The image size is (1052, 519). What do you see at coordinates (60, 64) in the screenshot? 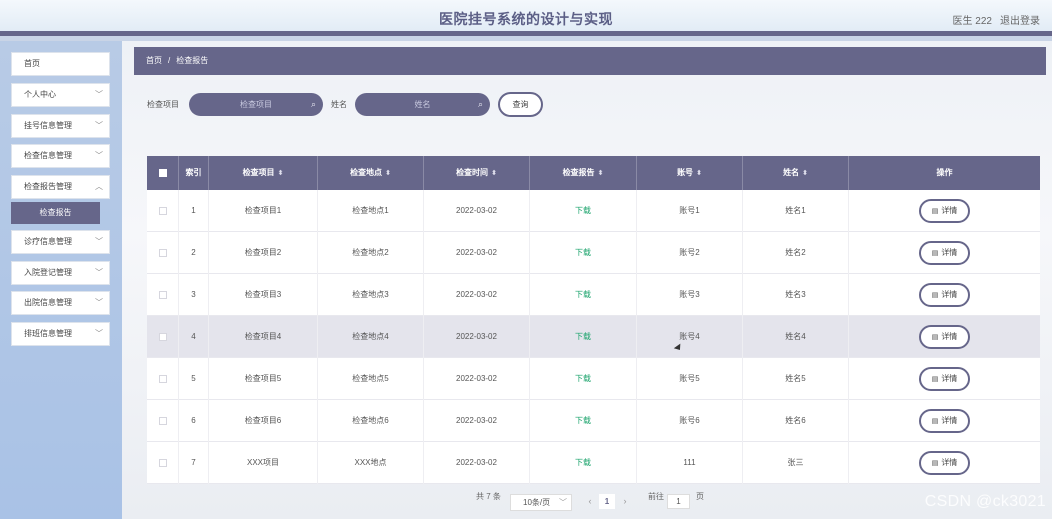
I see `sidebar-item-home: 首页` at bounding box center [60, 64].